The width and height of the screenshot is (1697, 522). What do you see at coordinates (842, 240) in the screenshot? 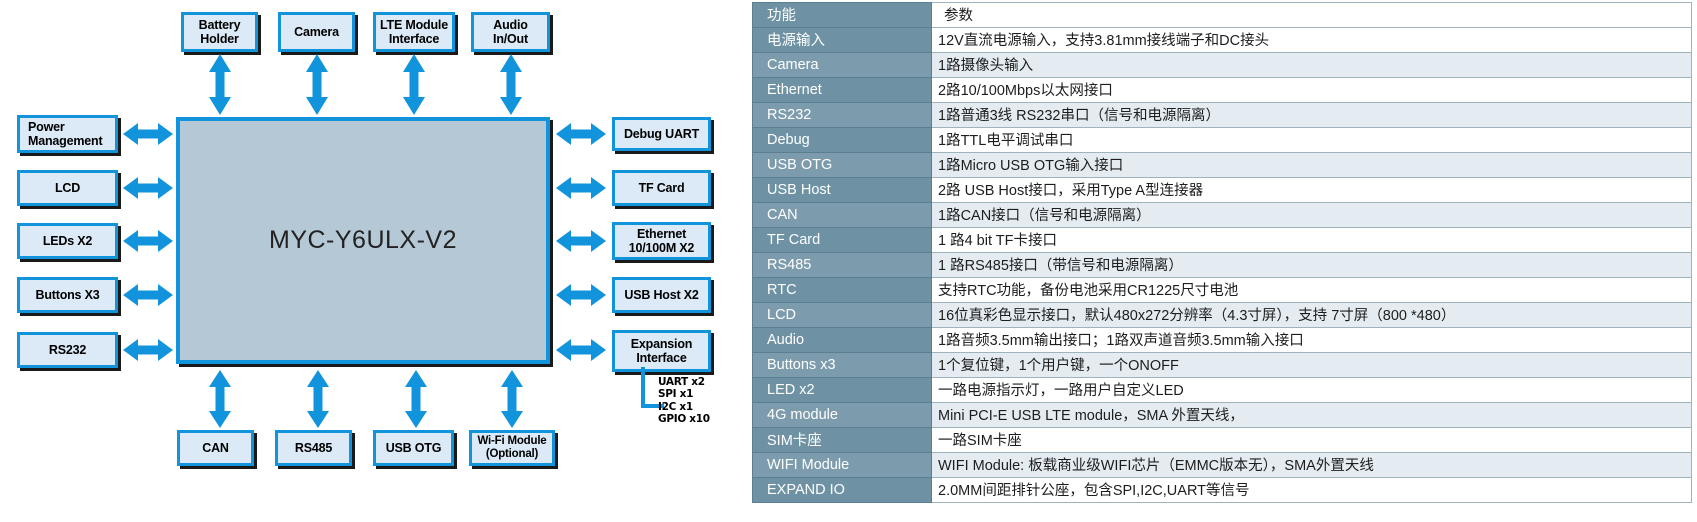
I see `table-cell-function: TF Card` at bounding box center [842, 240].